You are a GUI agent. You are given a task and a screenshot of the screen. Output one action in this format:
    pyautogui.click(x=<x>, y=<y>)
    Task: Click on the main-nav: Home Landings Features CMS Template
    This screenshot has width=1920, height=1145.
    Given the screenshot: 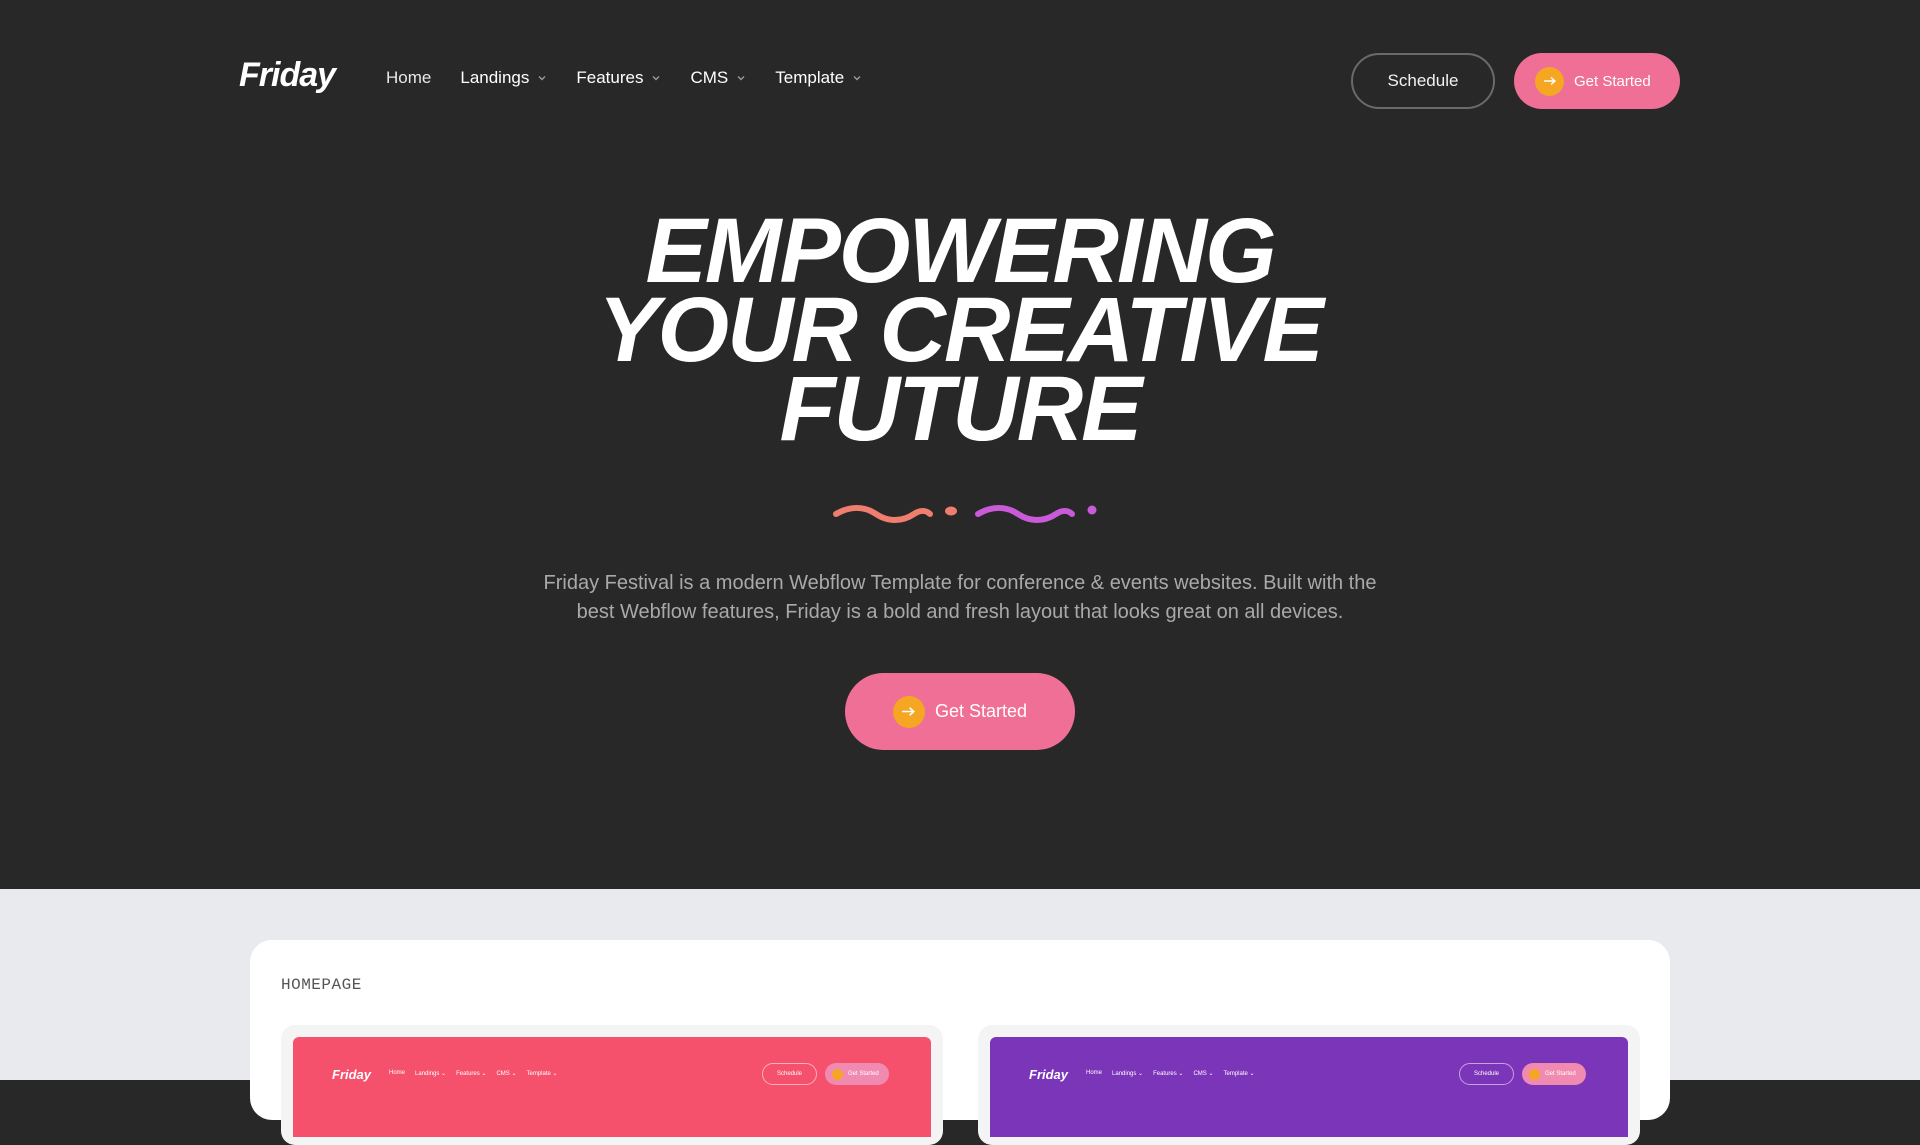 What is the action you would take?
    pyautogui.click(x=638, y=78)
    